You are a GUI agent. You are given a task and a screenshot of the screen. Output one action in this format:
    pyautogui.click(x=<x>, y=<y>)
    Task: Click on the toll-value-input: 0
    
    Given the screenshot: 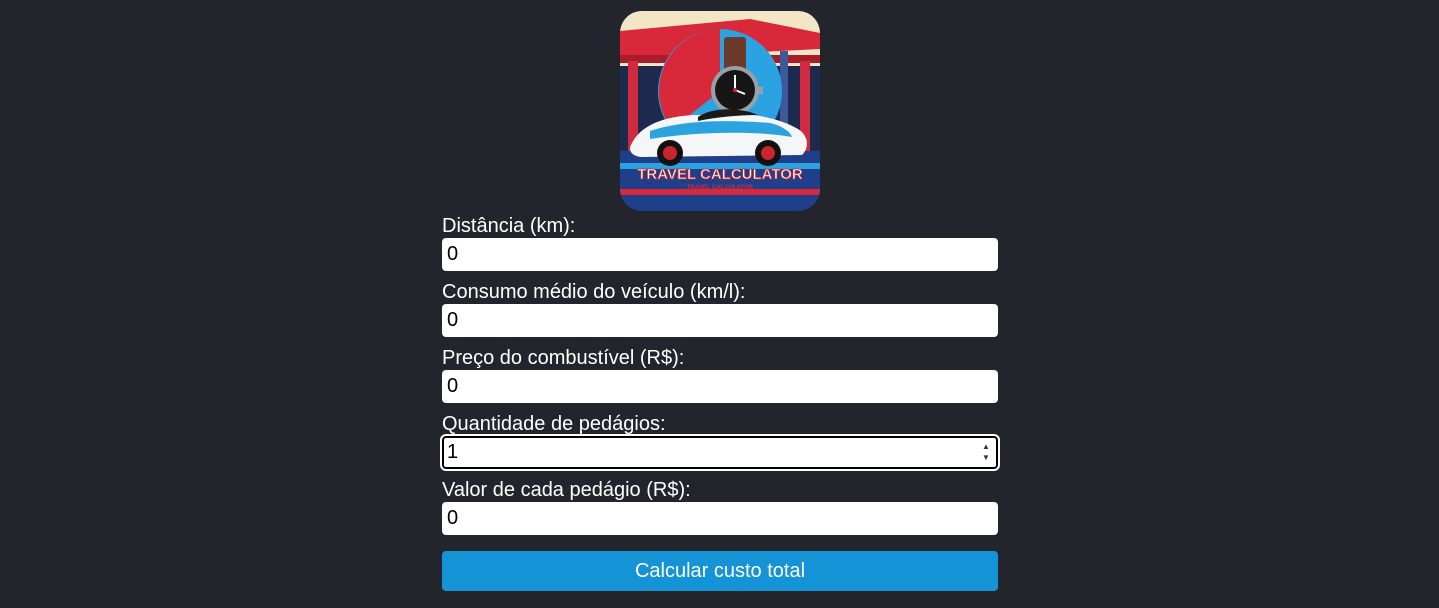 What is the action you would take?
    pyautogui.click(x=720, y=518)
    